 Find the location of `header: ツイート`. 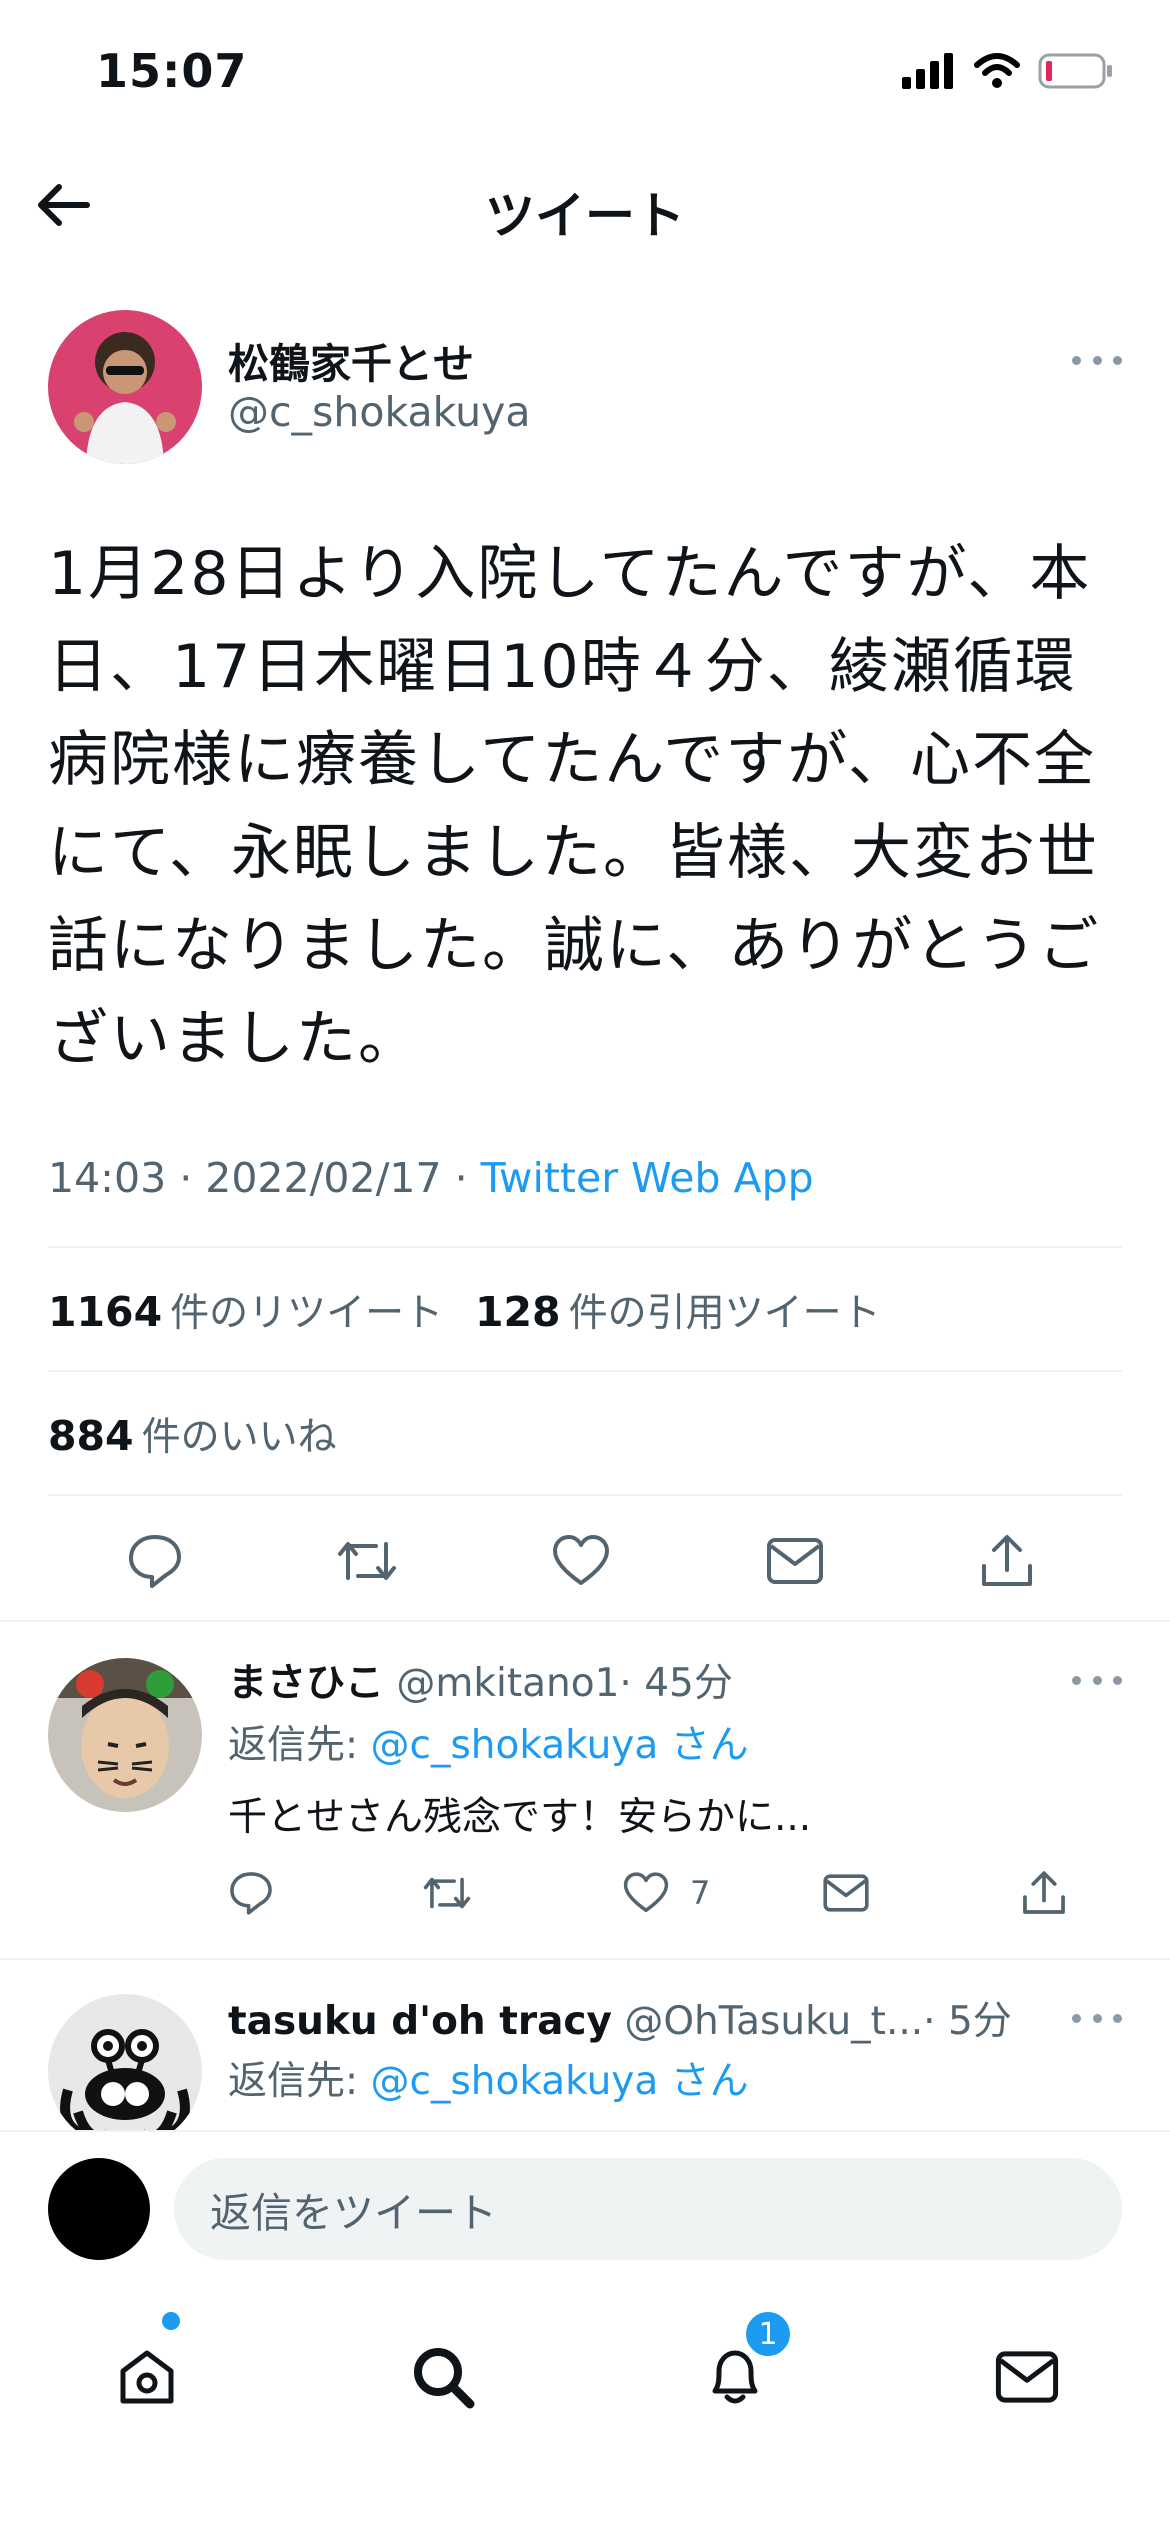

header: ツイート is located at coordinates (585, 207).